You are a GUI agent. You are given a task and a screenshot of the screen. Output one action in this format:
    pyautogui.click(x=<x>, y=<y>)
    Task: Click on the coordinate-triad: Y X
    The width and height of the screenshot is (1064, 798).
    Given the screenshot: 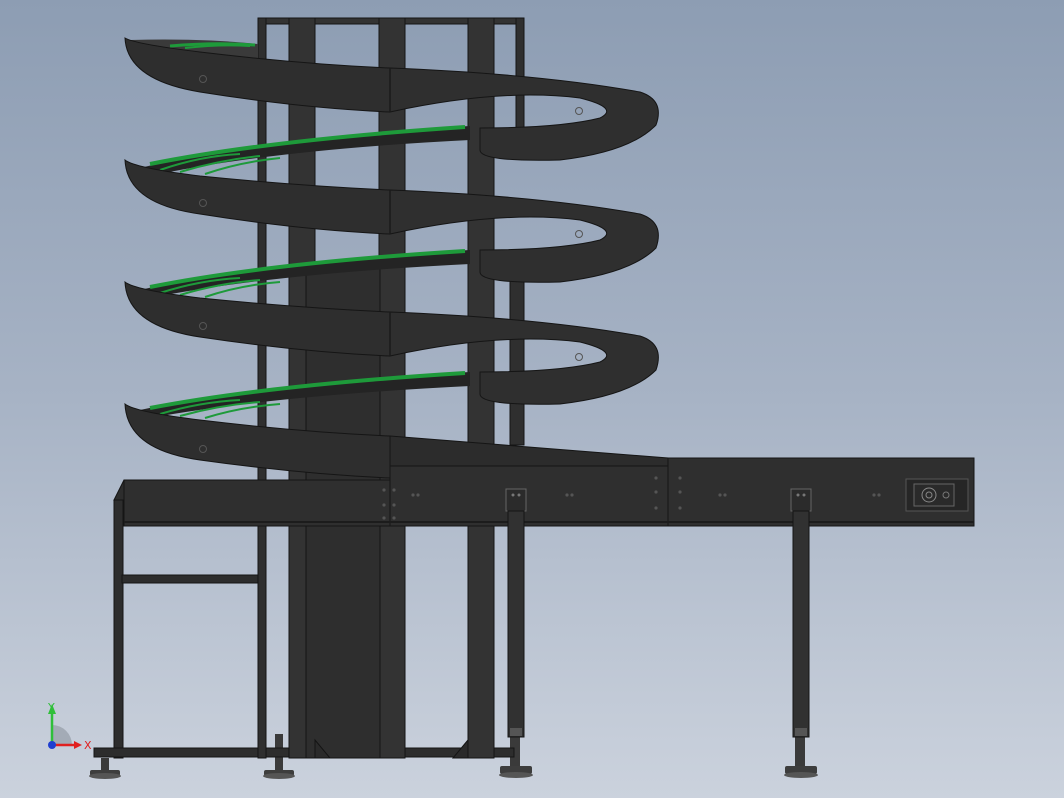 What is the action you would take?
    pyautogui.click(x=69, y=726)
    